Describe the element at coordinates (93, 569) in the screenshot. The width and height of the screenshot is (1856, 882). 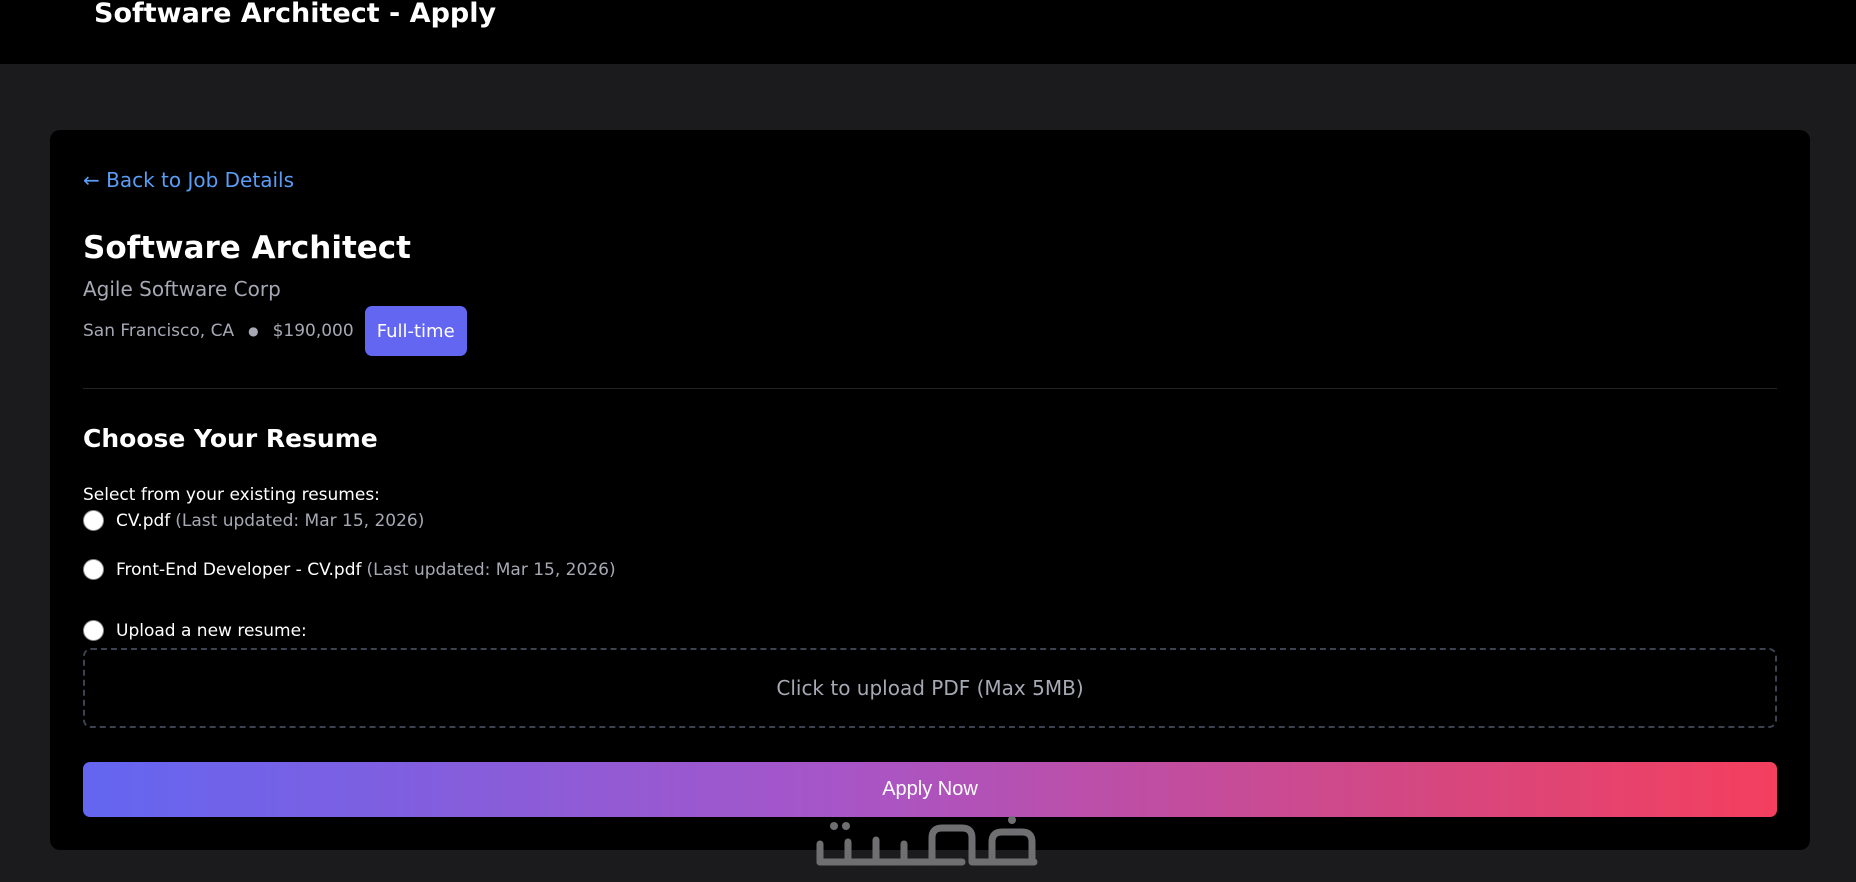
I see `resume-radio-front-end-cv` at that location.